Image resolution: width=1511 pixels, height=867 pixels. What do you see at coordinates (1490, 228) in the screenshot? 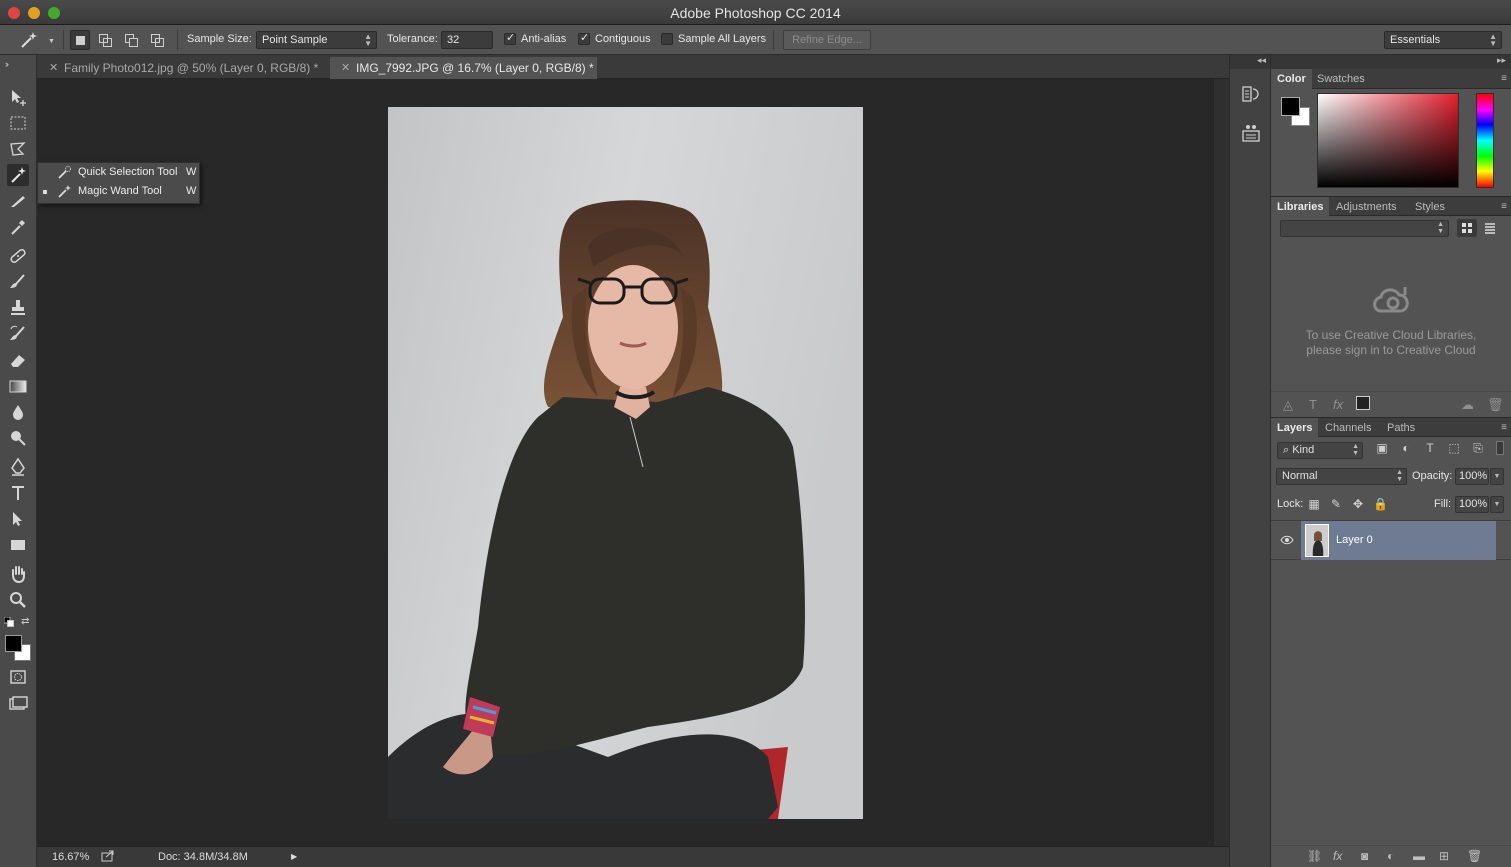
I see `list-view-button` at bounding box center [1490, 228].